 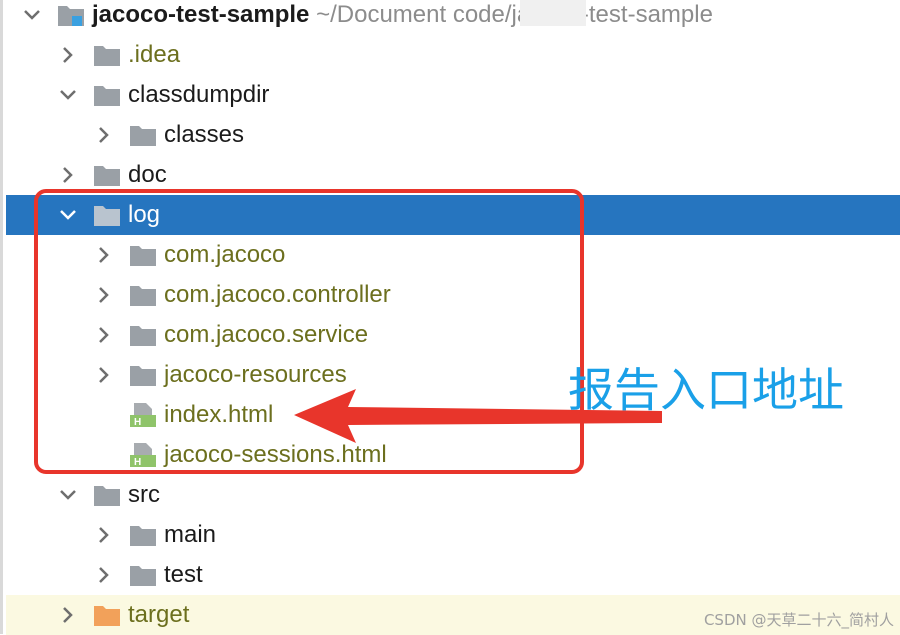 What do you see at coordinates (144, 494) in the screenshot?
I see `tree-item-label: src` at bounding box center [144, 494].